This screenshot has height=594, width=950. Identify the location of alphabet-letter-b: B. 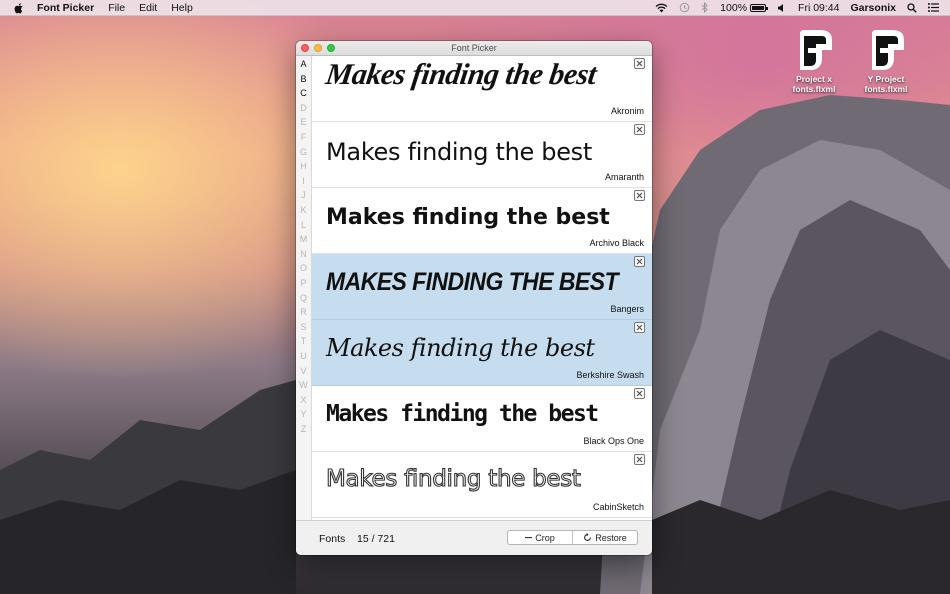
(303, 79).